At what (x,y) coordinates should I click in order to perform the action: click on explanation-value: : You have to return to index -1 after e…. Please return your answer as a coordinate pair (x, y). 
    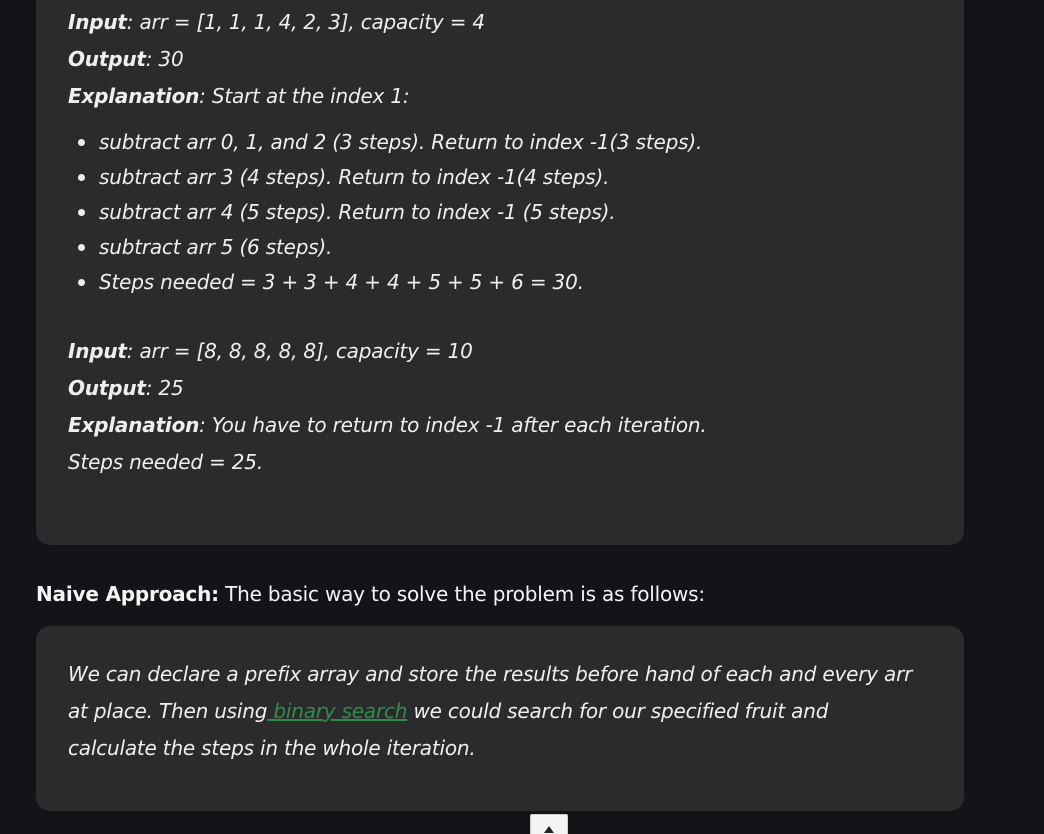
    Looking at the image, I should click on (453, 425).